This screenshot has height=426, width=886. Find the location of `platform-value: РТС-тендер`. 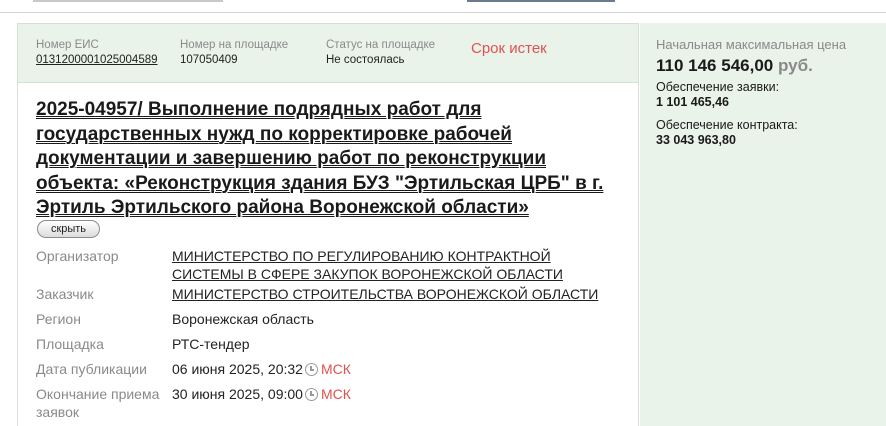

platform-value: РТС-тендер is located at coordinates (211, 344).